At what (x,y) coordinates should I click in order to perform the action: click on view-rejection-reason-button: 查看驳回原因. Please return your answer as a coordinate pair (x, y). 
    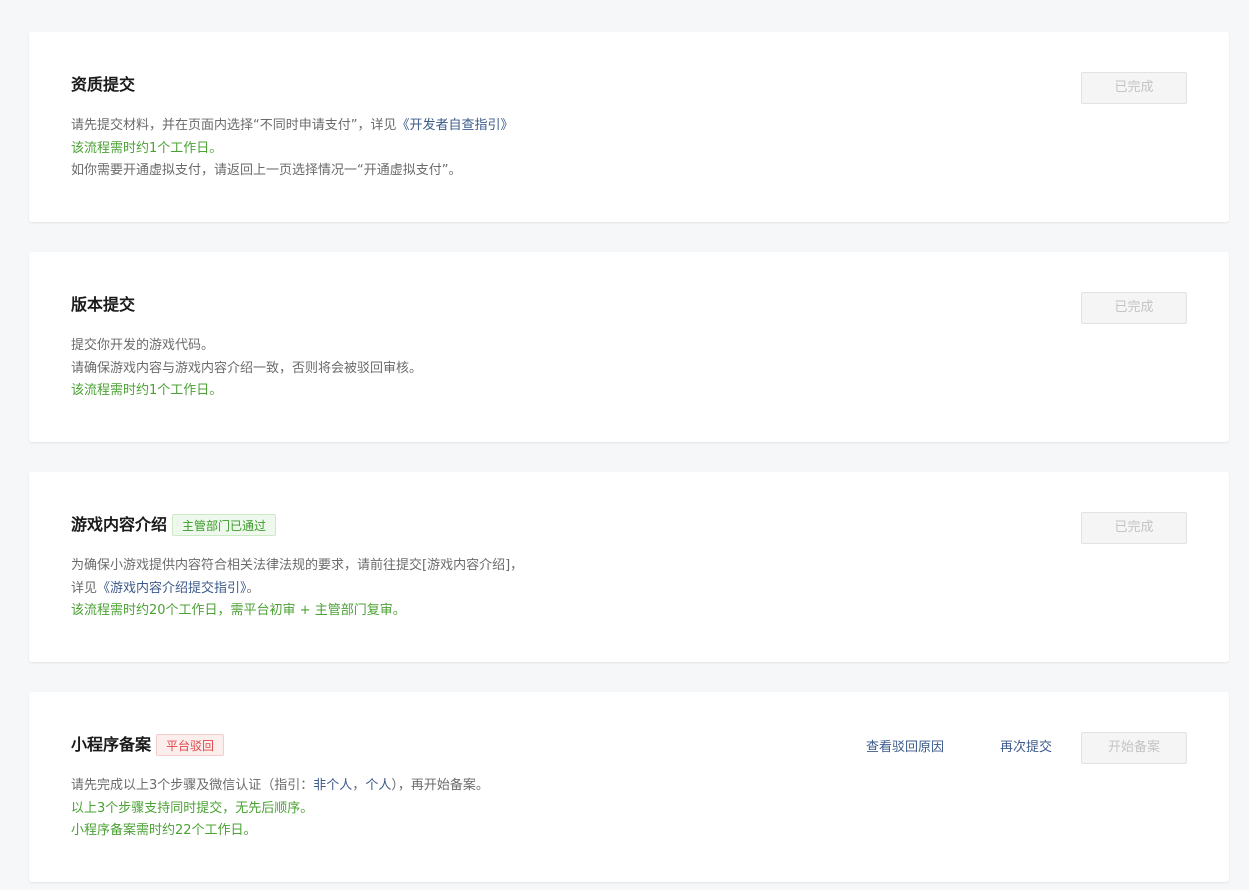
    Looking at the image, I should click on (905, 748).